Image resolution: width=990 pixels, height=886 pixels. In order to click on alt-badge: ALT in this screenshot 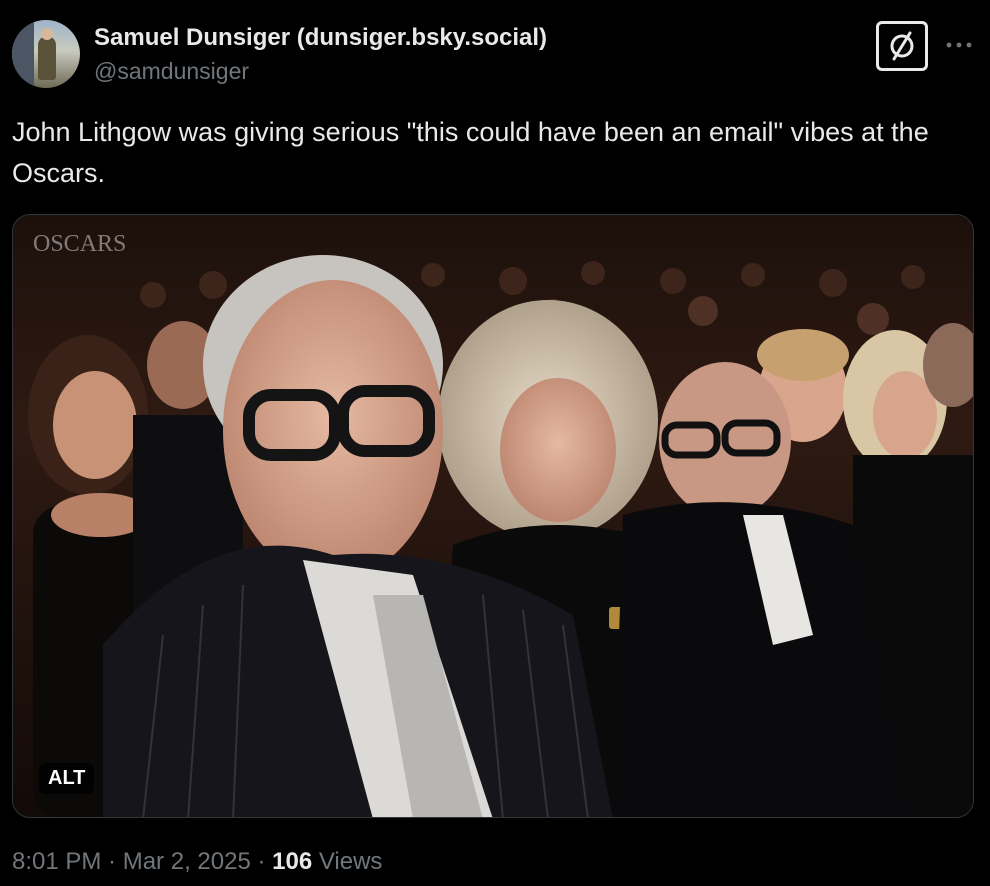, I will do `click(67, 778)`.